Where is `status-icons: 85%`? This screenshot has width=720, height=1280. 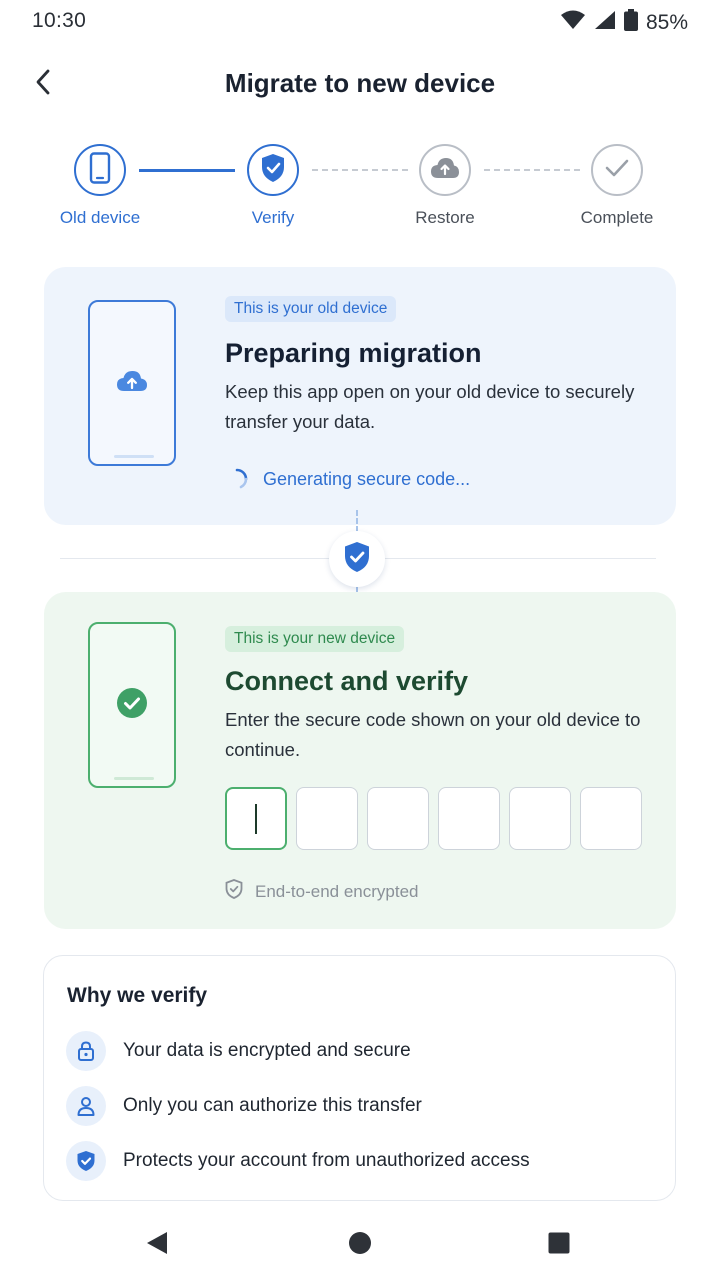 status-icons: 85% is located at coordinates (624, 22).